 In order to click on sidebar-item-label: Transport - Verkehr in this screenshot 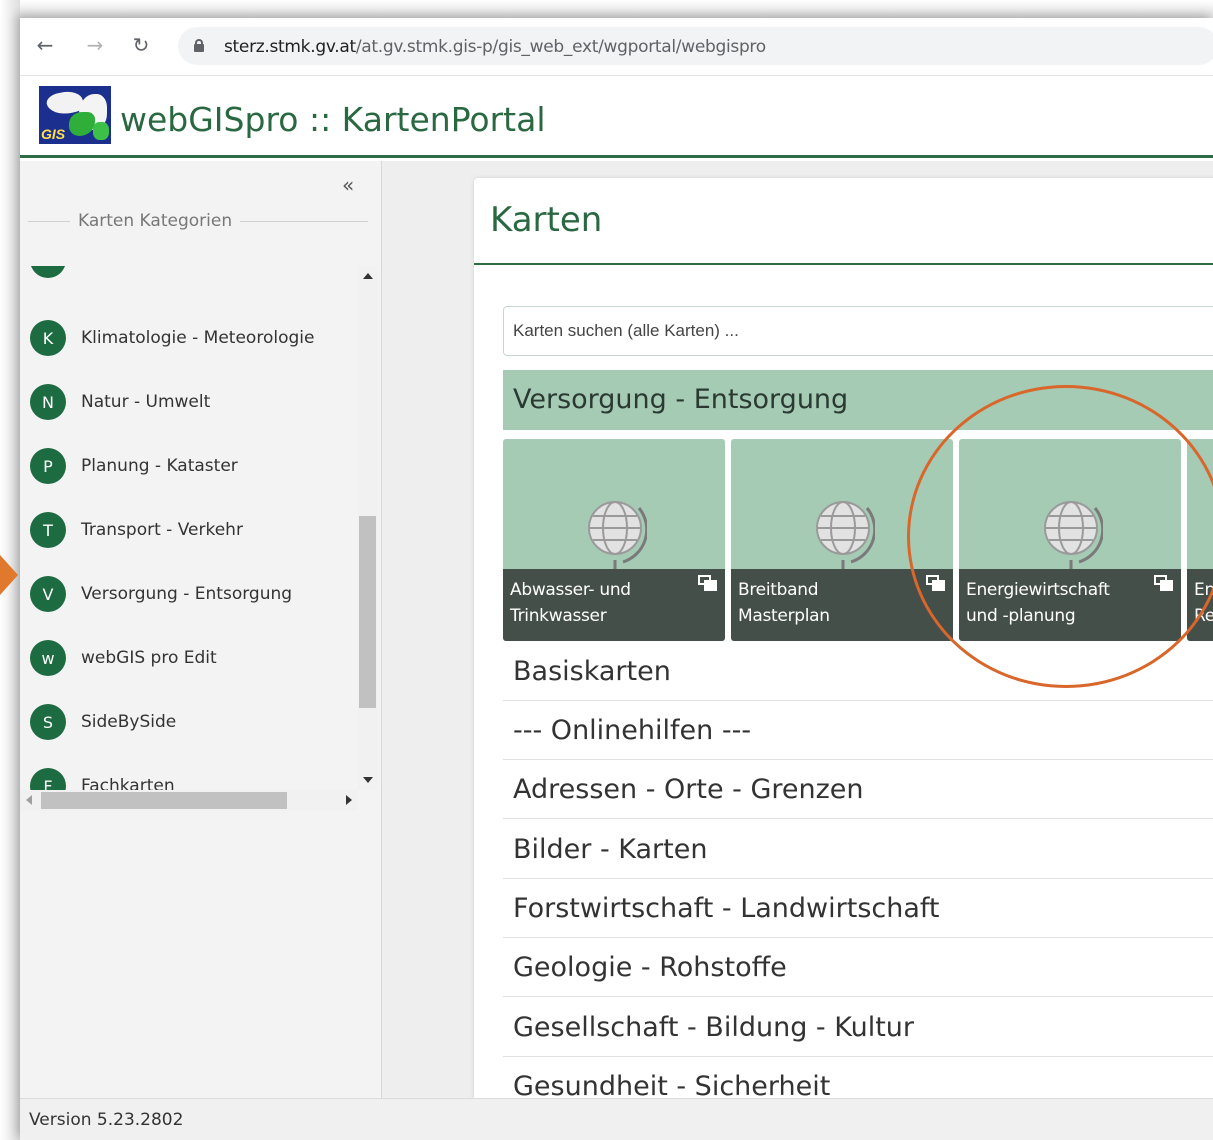, I will do `click(162, 530)`.